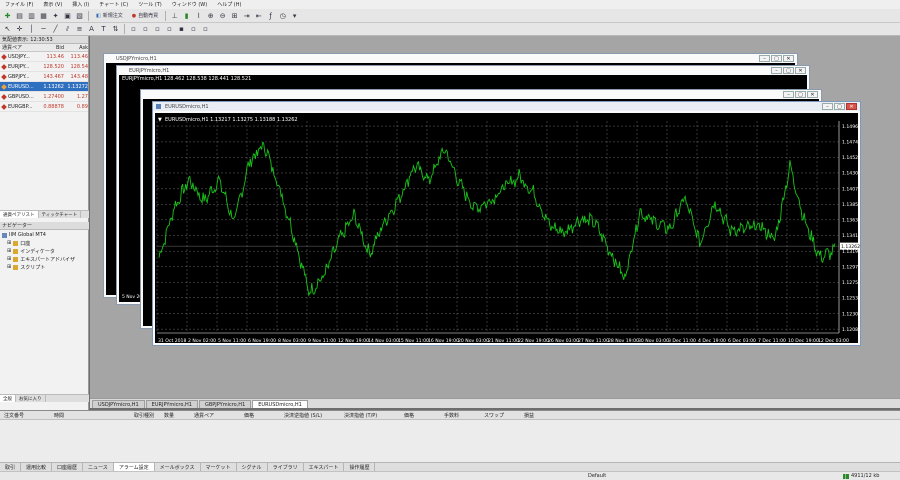 The image size is (900, 480). Describe the element at coordinates (198, 15) in the screenshot. I see `line-chart-icon: ⌇` at that location.